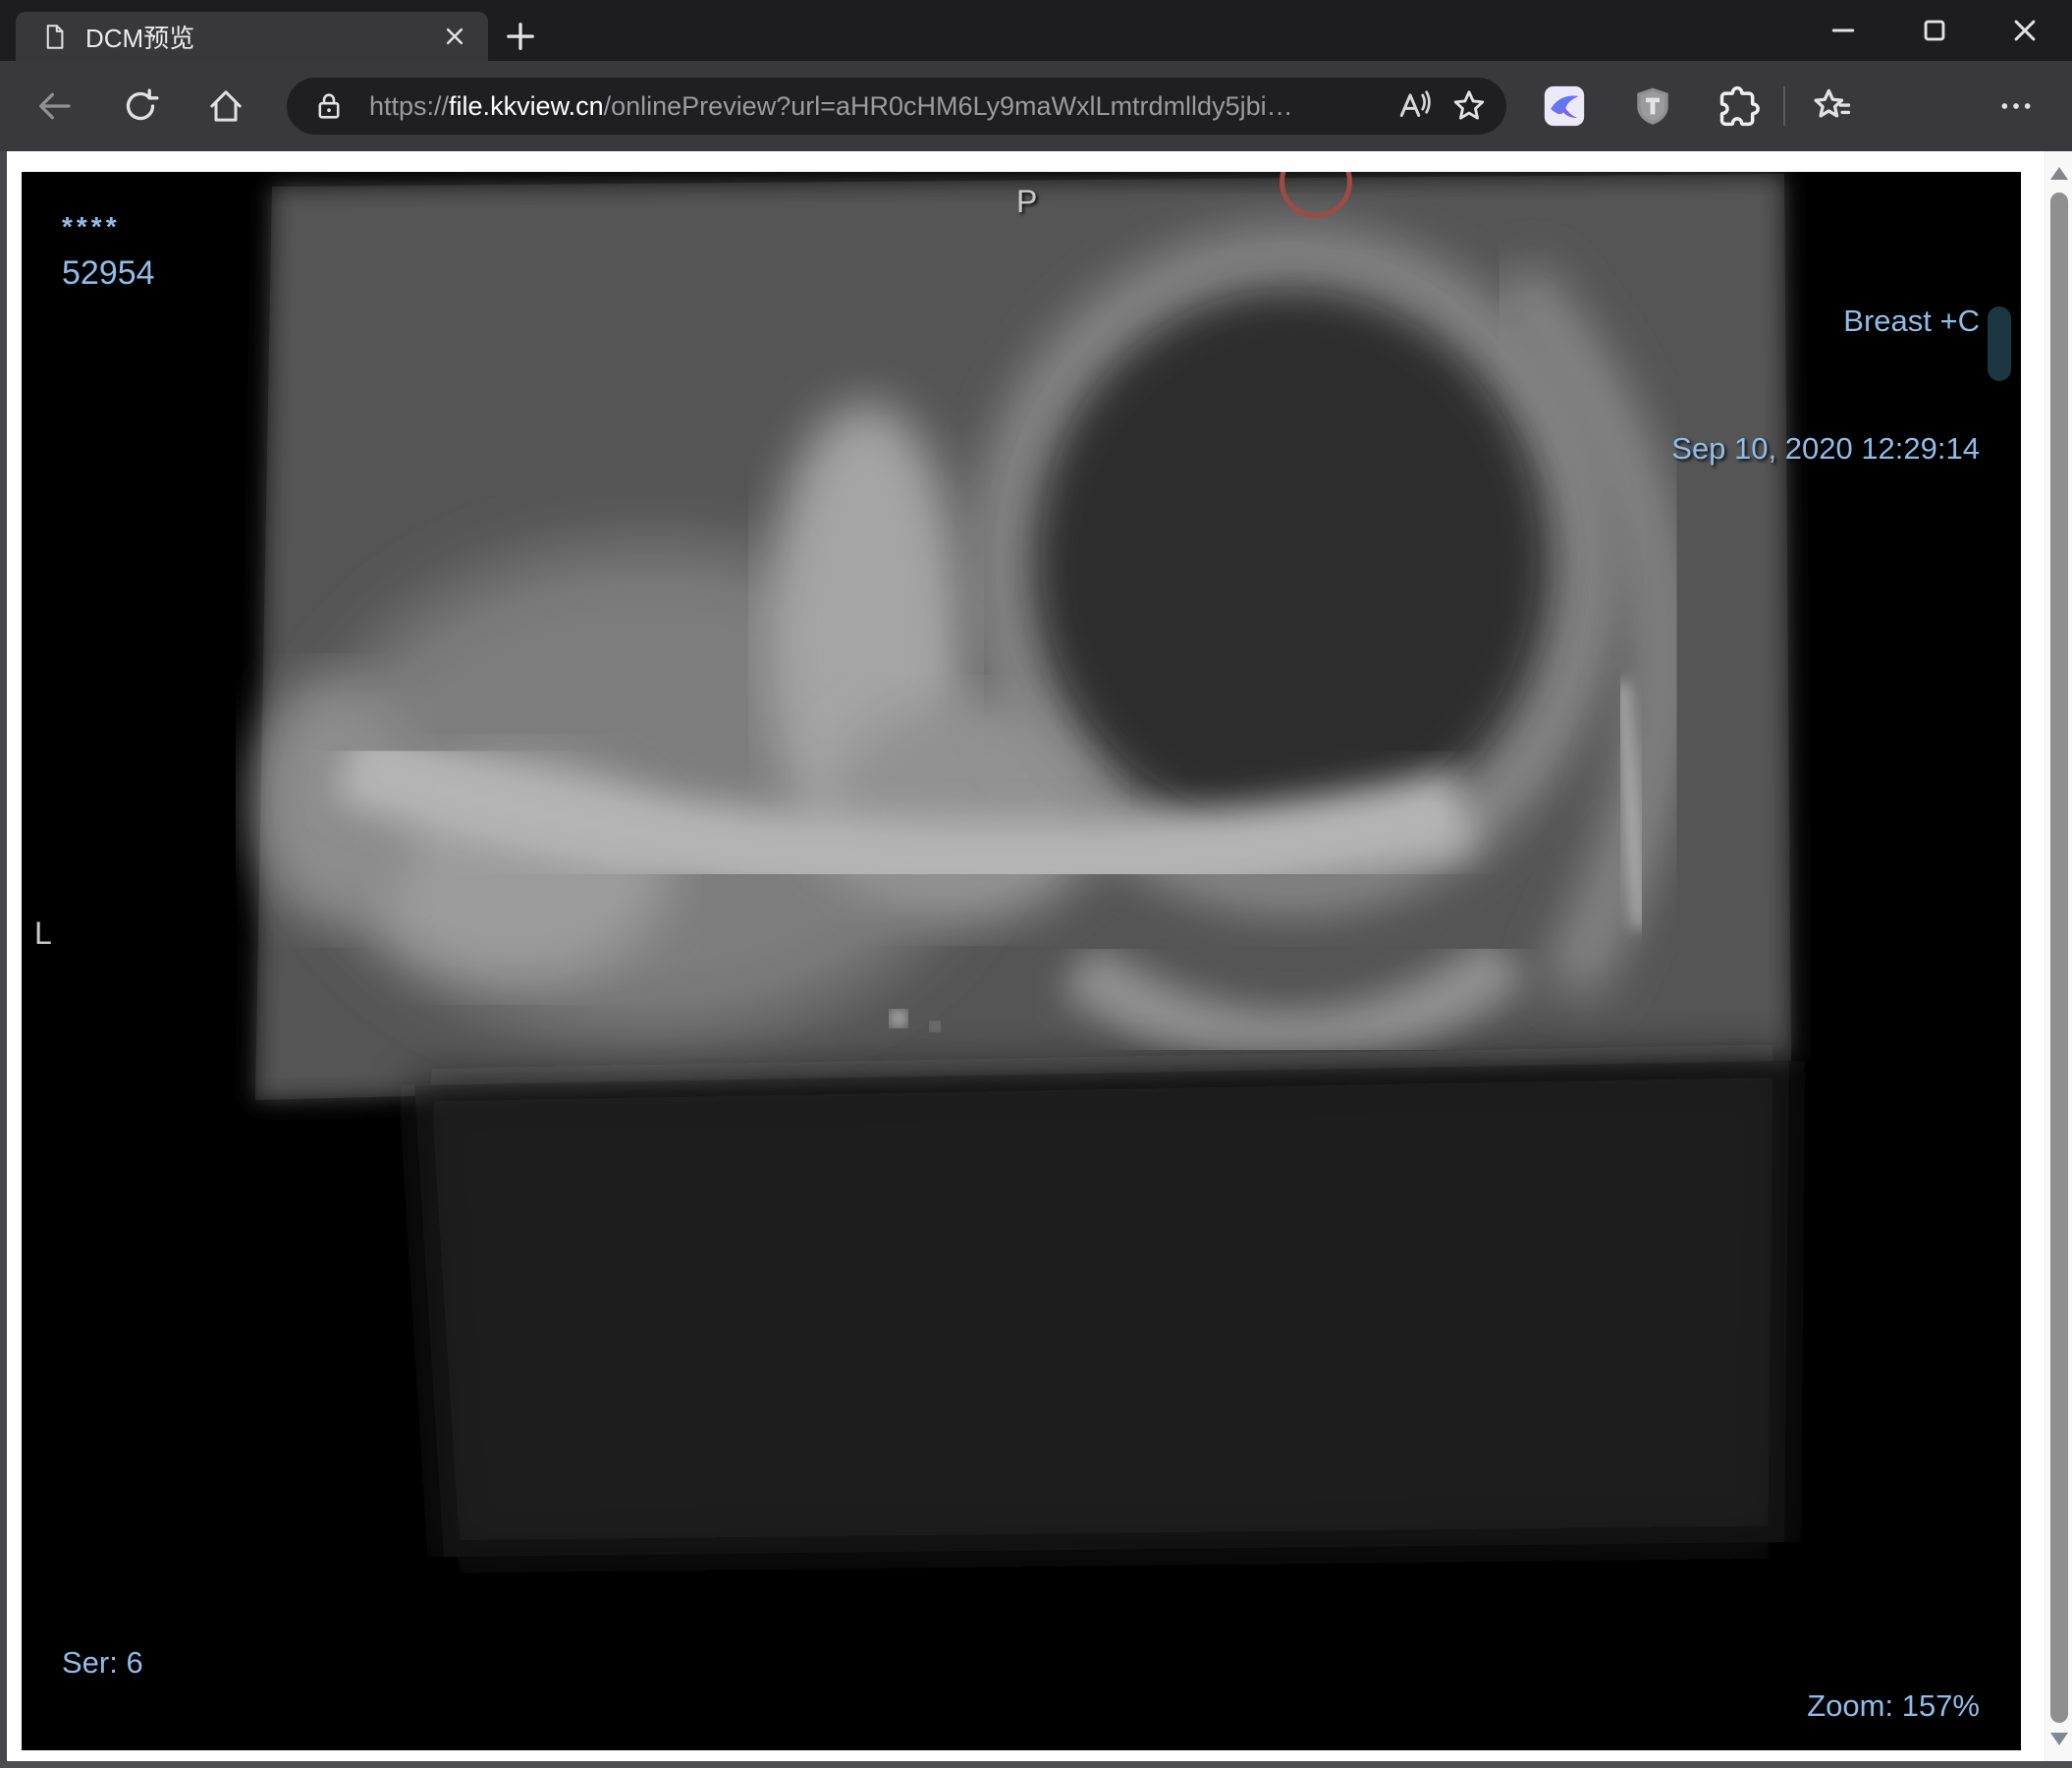  I want to click on tampermonkey-extension-button, so click(1653, 106).